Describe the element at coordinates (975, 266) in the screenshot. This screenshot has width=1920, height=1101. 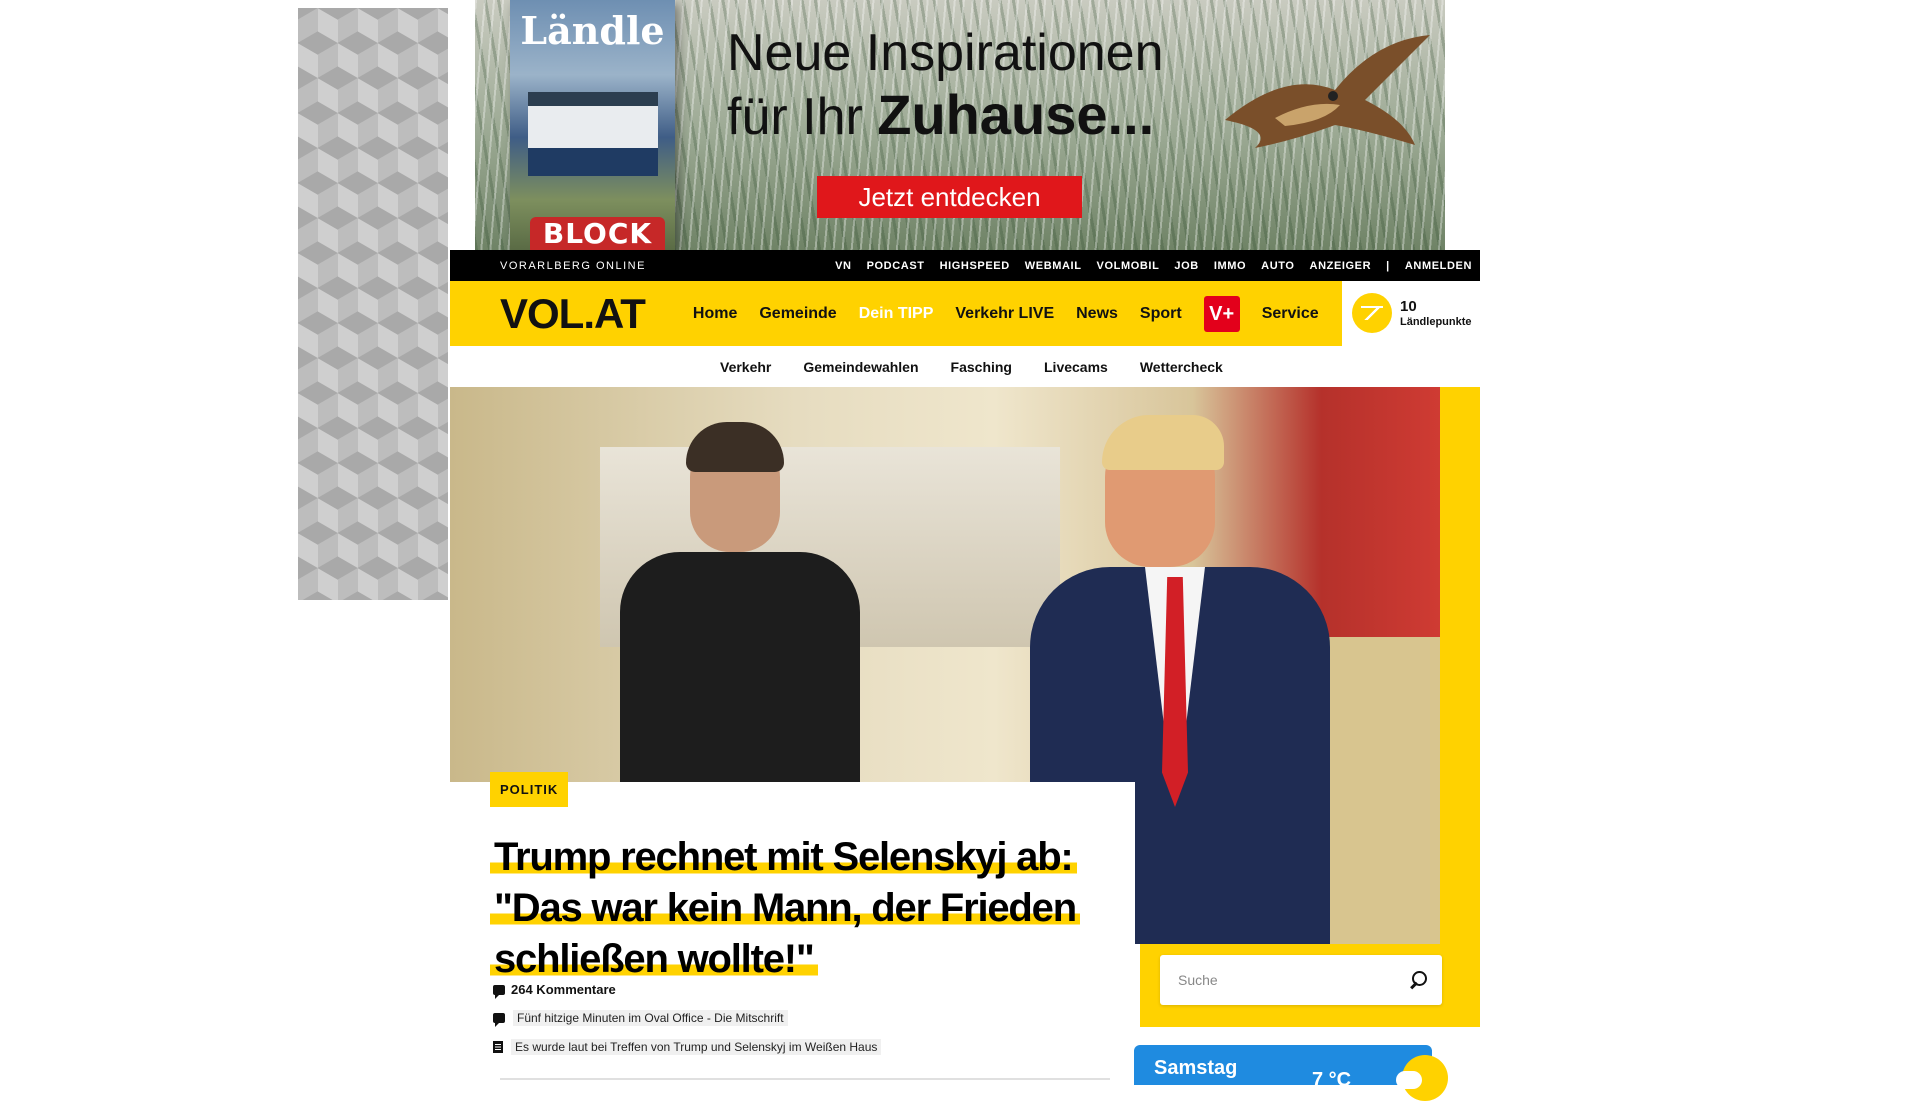
I see `top-link-highspeed: HIGHSPEED` at that location.